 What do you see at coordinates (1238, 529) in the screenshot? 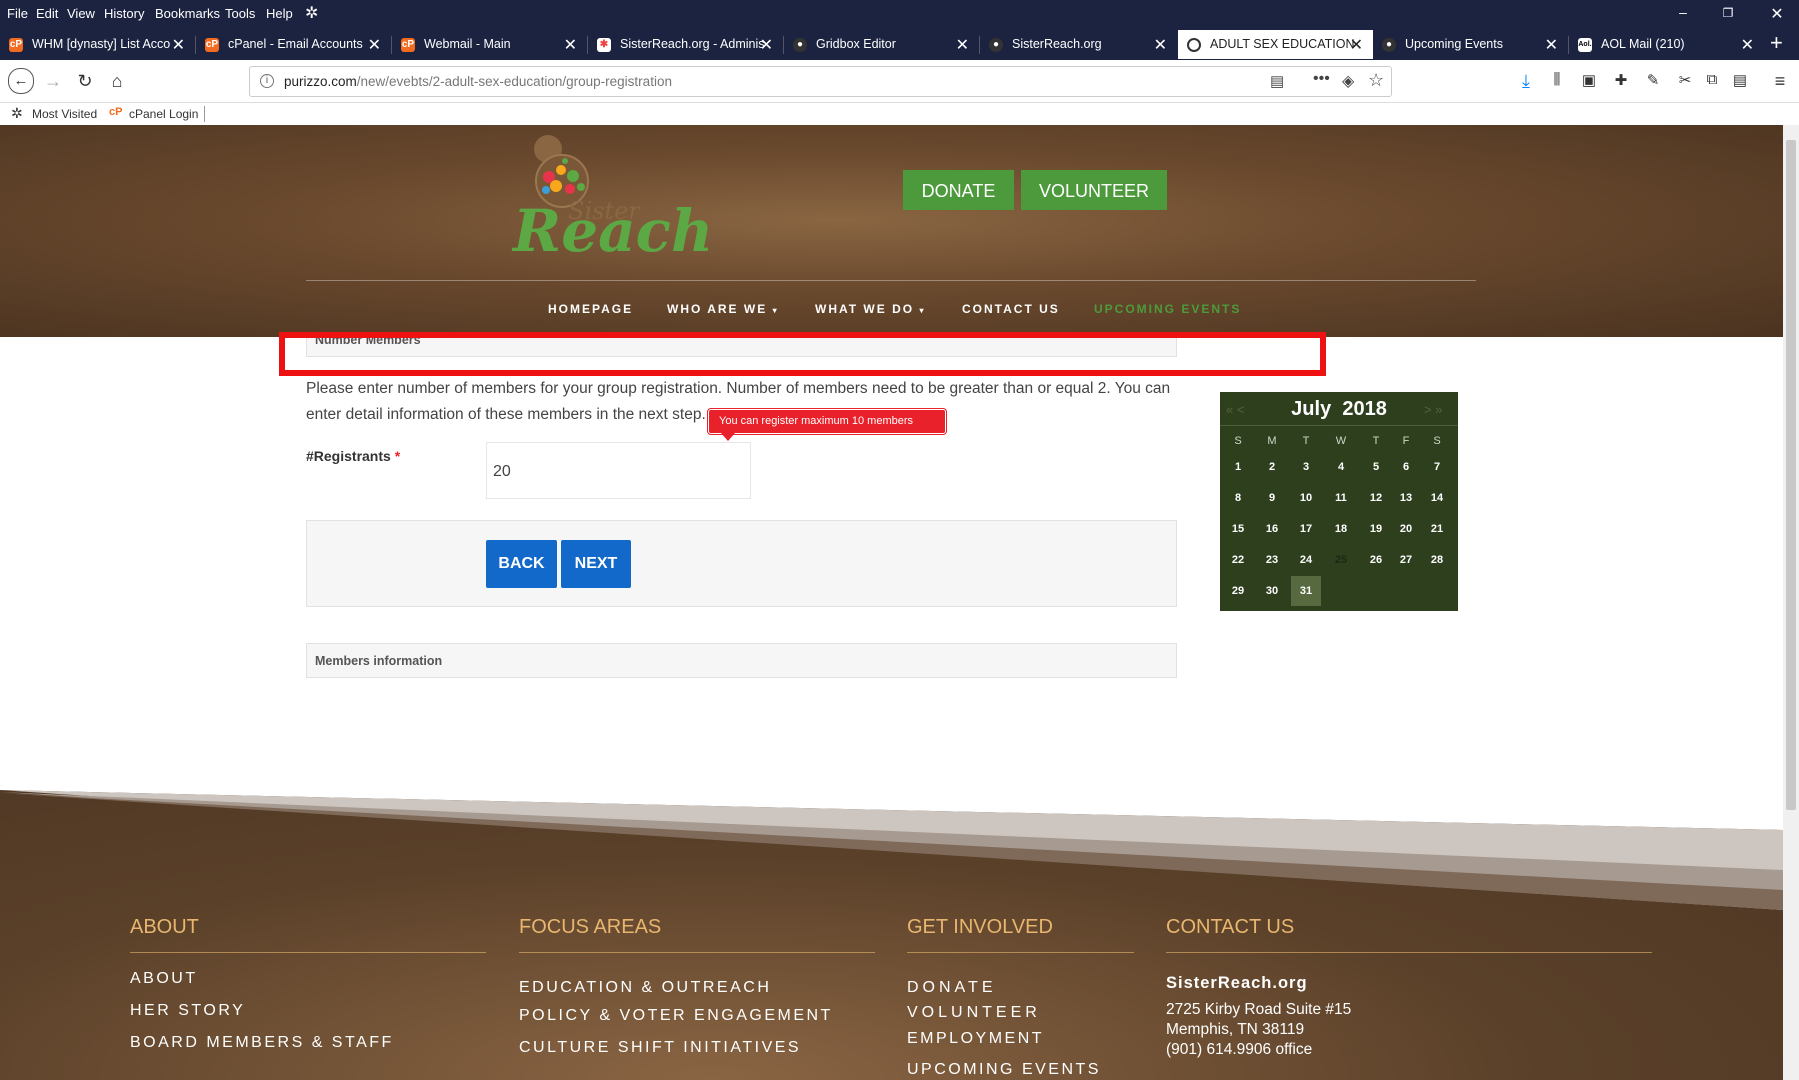
I see `calendar-day: 15` at bounding box center [1238, 529].